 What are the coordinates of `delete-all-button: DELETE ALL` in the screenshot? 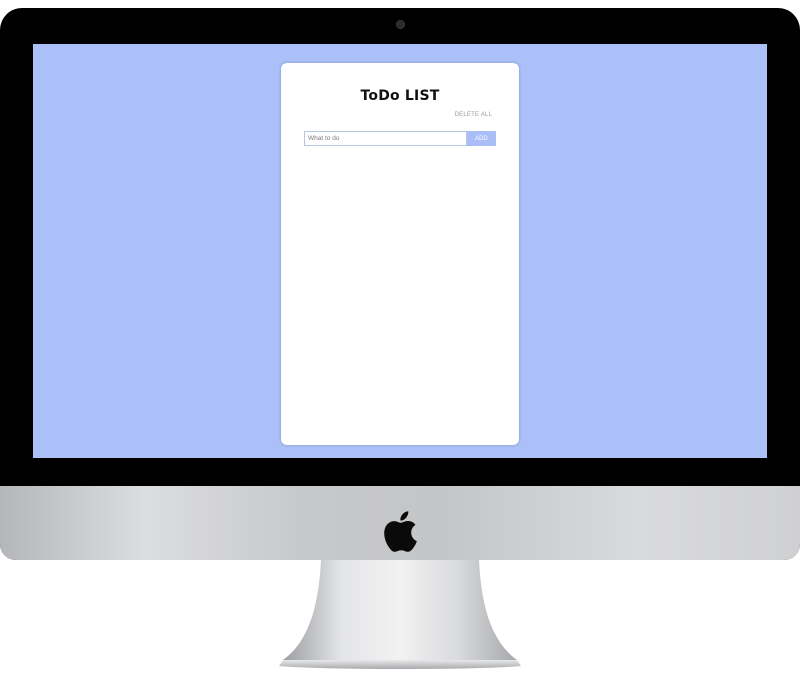 It's located at (473, 115).